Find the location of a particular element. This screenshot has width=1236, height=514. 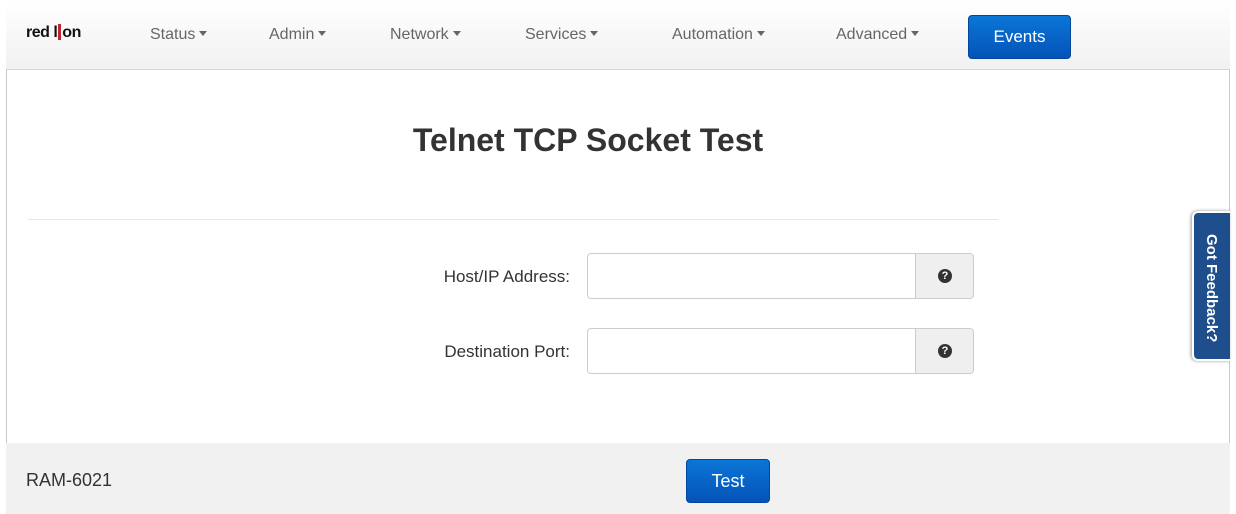

nav-network-label: Network is located at coordinates (419, 34).